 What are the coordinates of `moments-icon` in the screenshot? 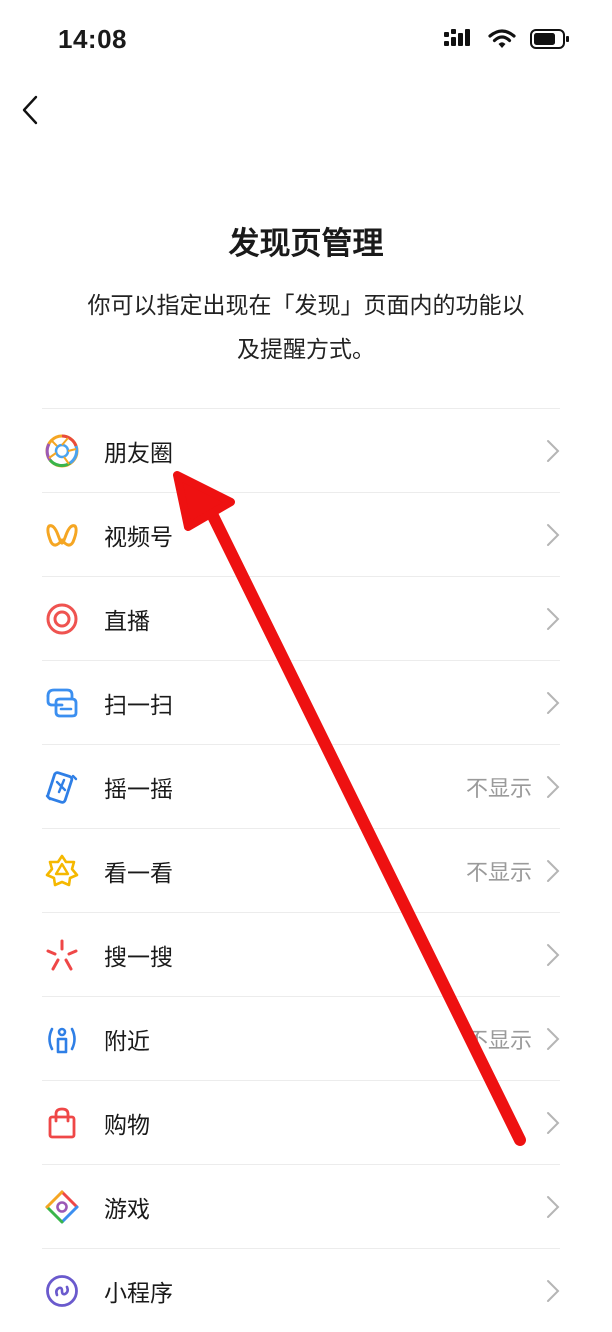 It's located at (62, 450).